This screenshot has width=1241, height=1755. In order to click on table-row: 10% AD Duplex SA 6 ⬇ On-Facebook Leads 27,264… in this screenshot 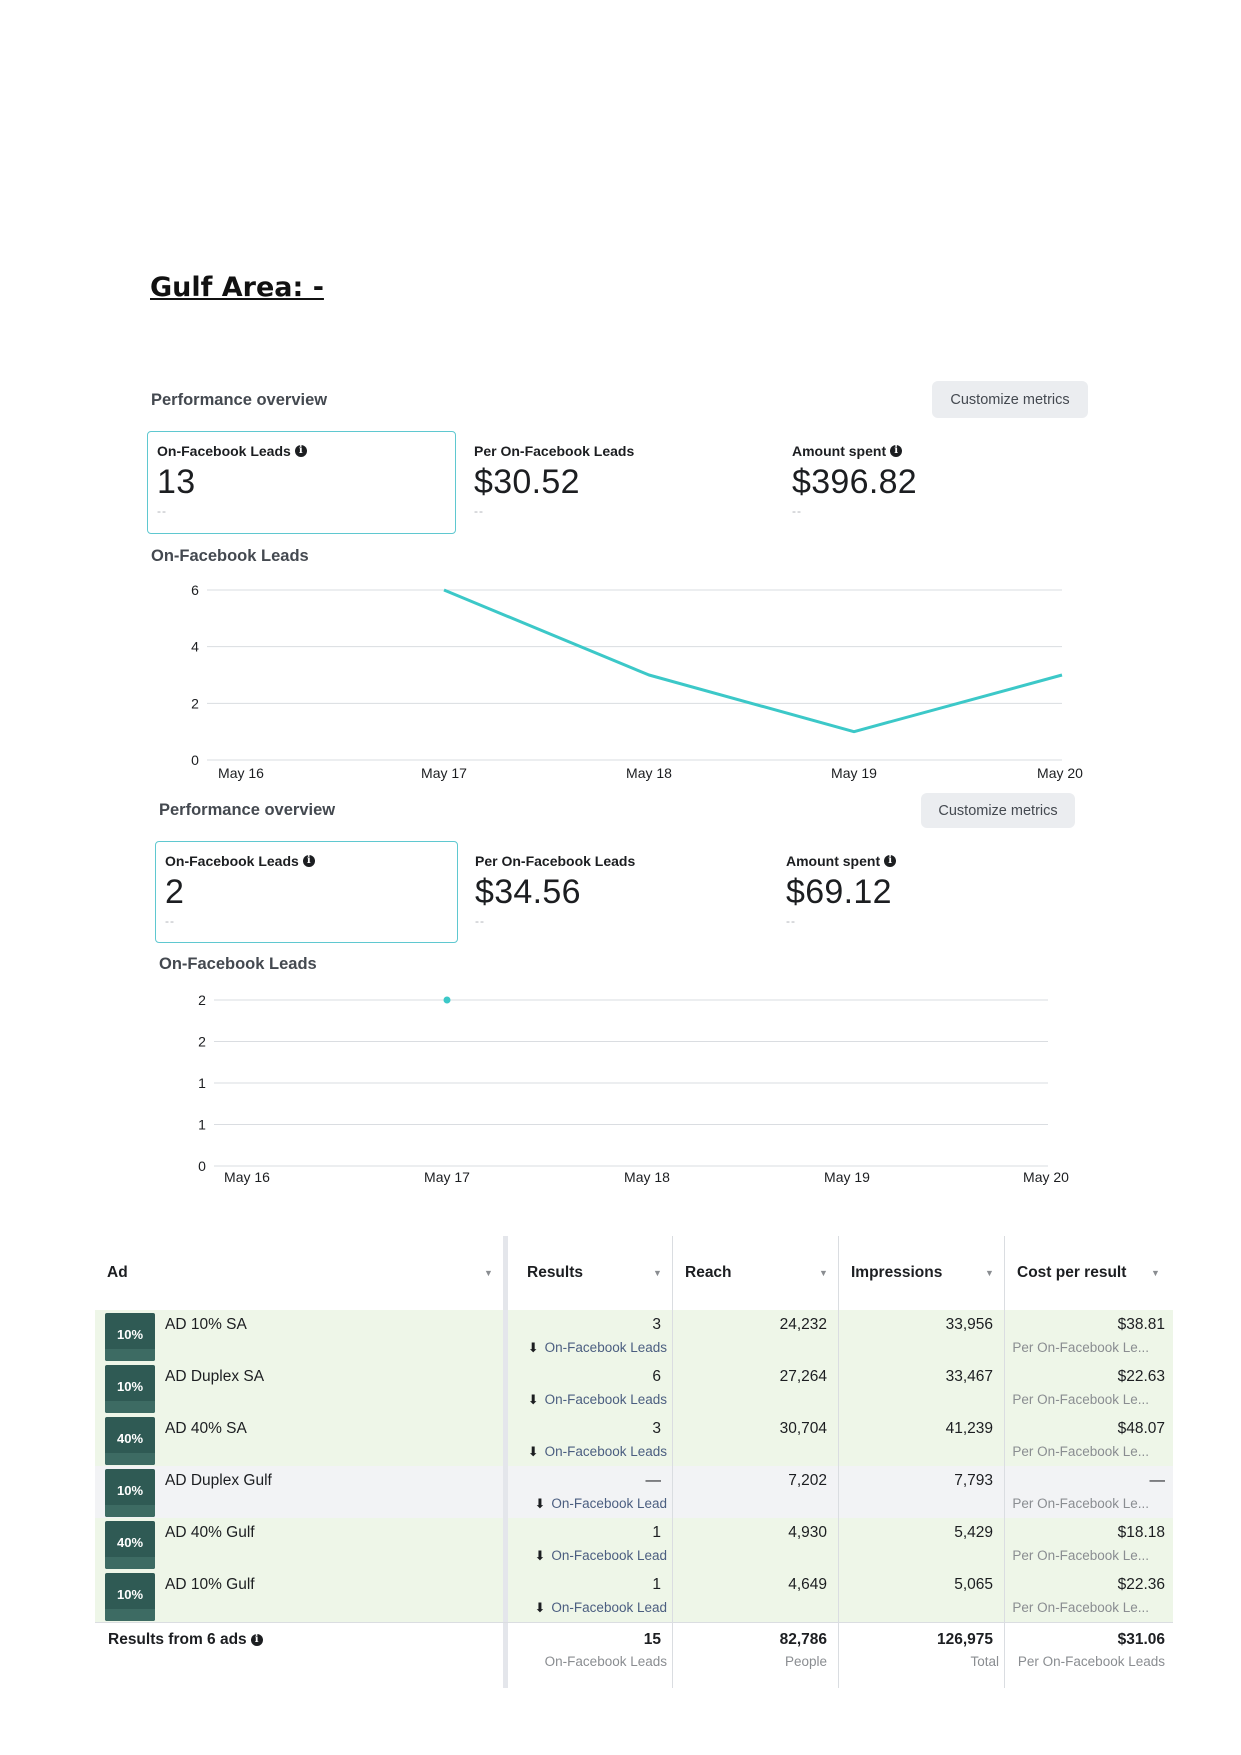, I will do `click(634, 1388)`.